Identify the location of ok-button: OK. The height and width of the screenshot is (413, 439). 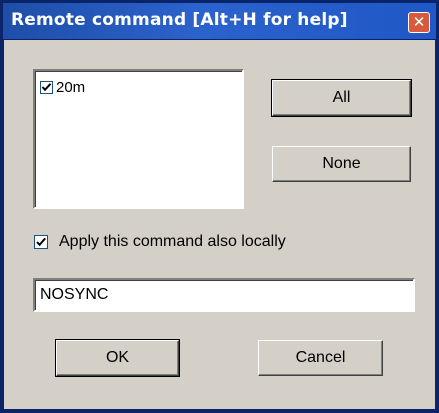
(117, 358).